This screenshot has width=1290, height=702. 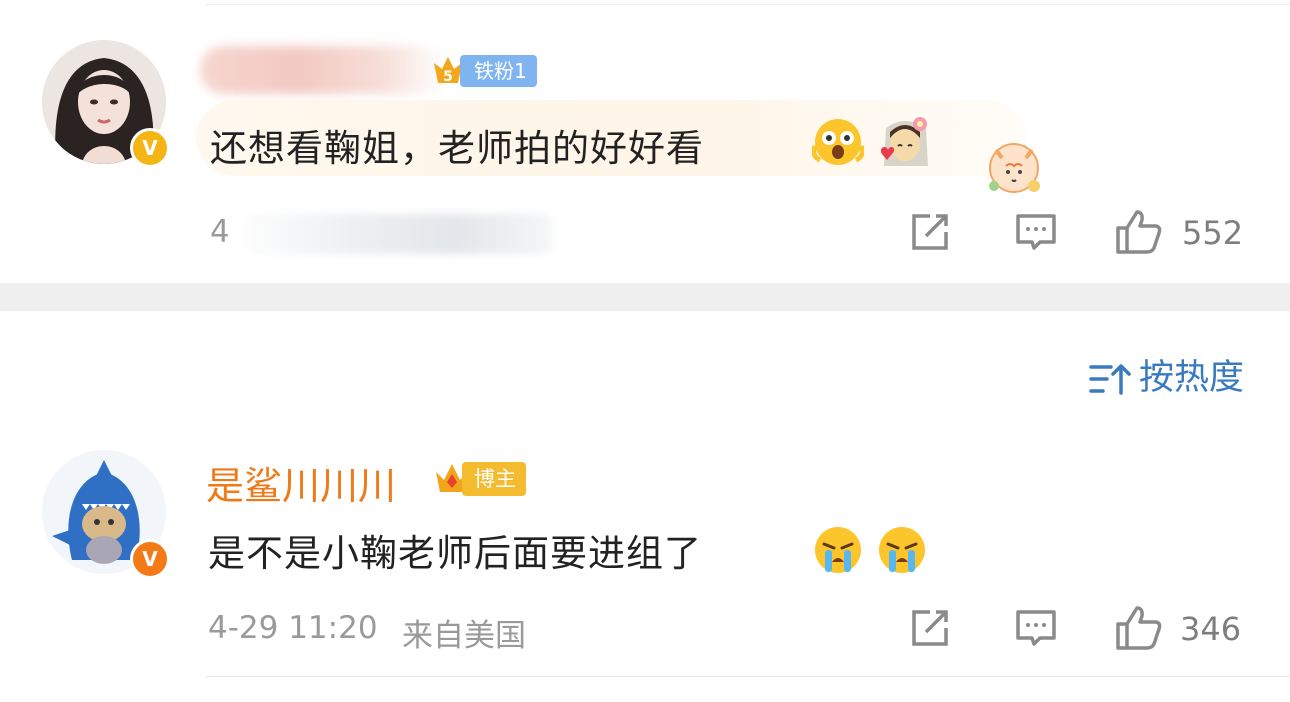 I want to click on comment-location: 来自美国, so click(x=464, y=636).